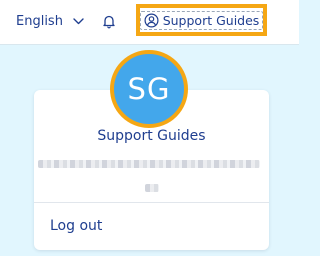  What do you see at coordinates (151, 202) in the screenshot?
I see `divider` at bounding box center [151, 202].